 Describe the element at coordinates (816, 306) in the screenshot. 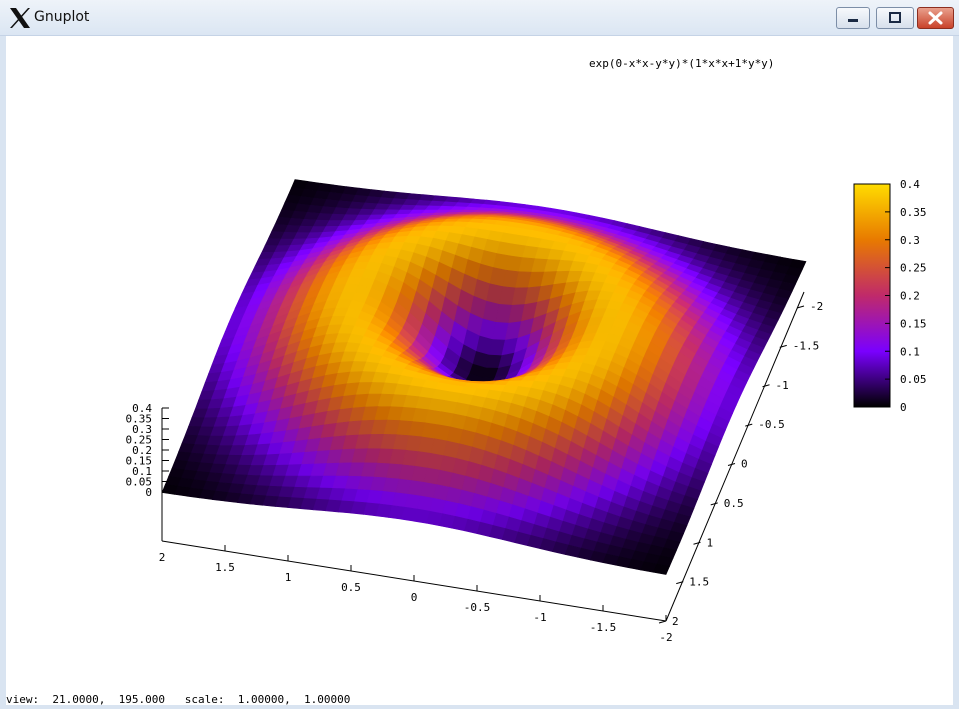

I see `y-axis-tick-label: -2` at that location.